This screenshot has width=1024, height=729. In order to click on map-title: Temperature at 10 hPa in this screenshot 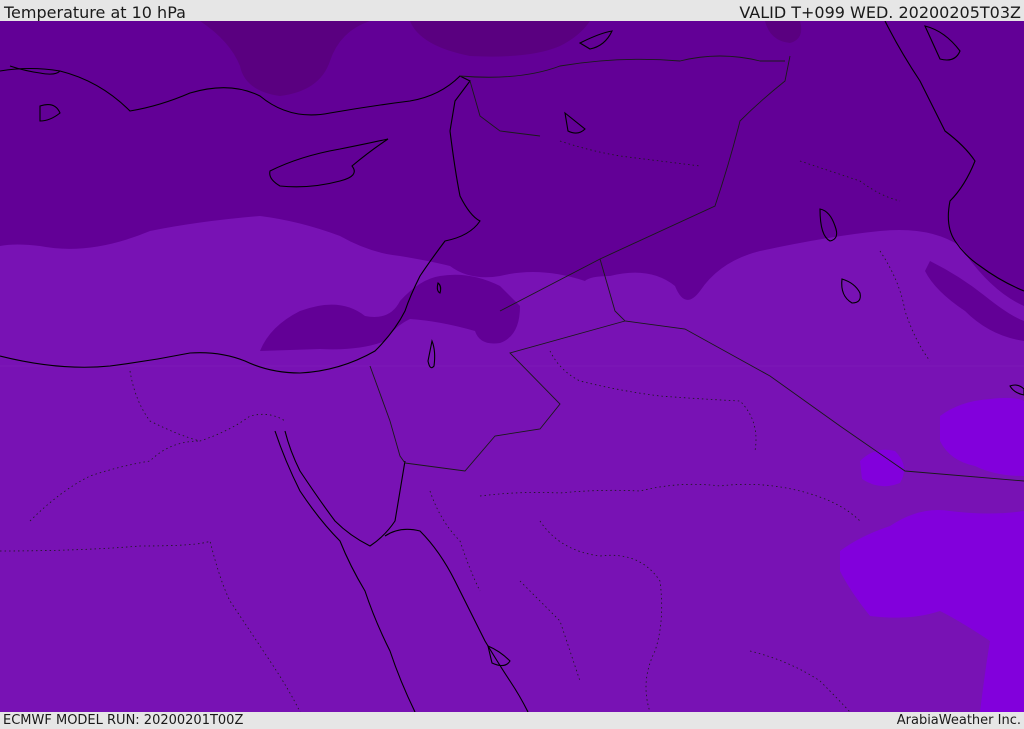, I will do `click(95, 12)`.